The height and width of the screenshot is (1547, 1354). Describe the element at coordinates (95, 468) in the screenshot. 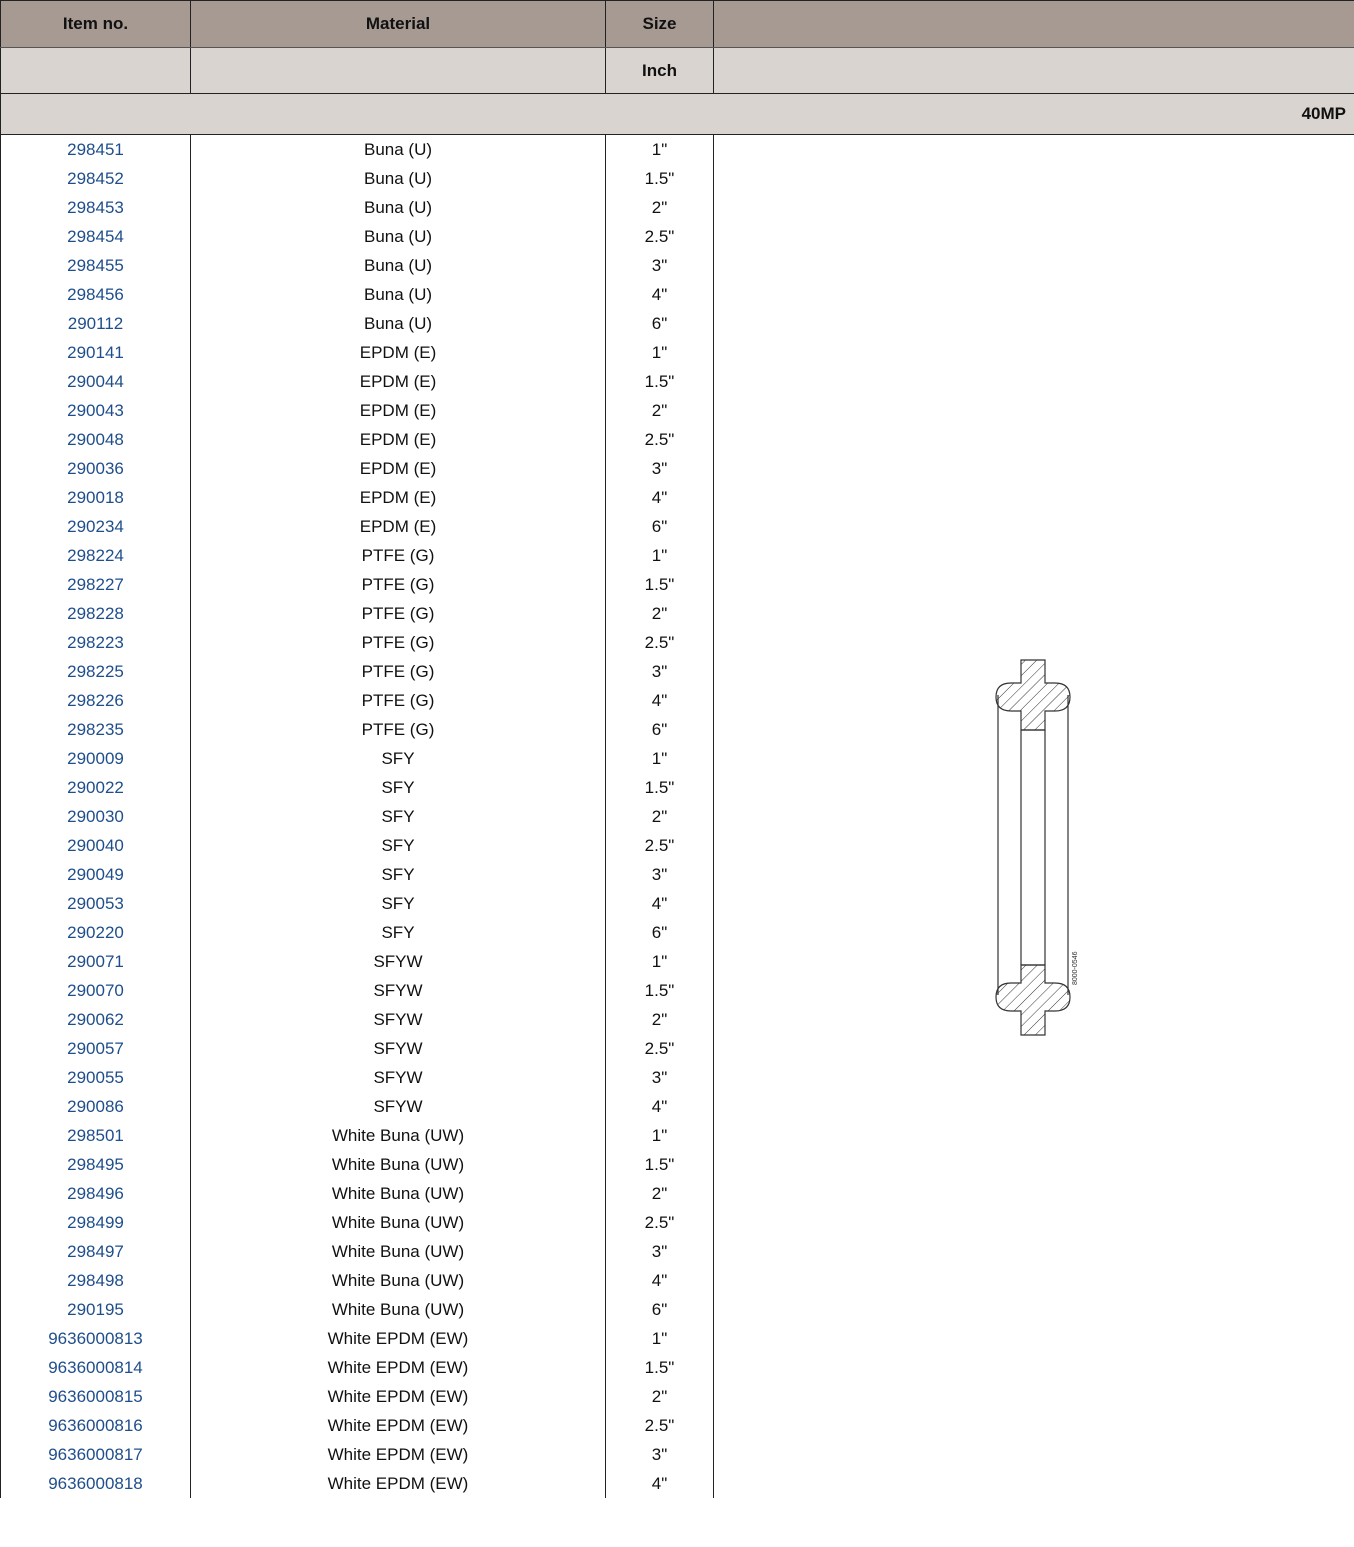

I see `item-no-link: 290036` at that location.